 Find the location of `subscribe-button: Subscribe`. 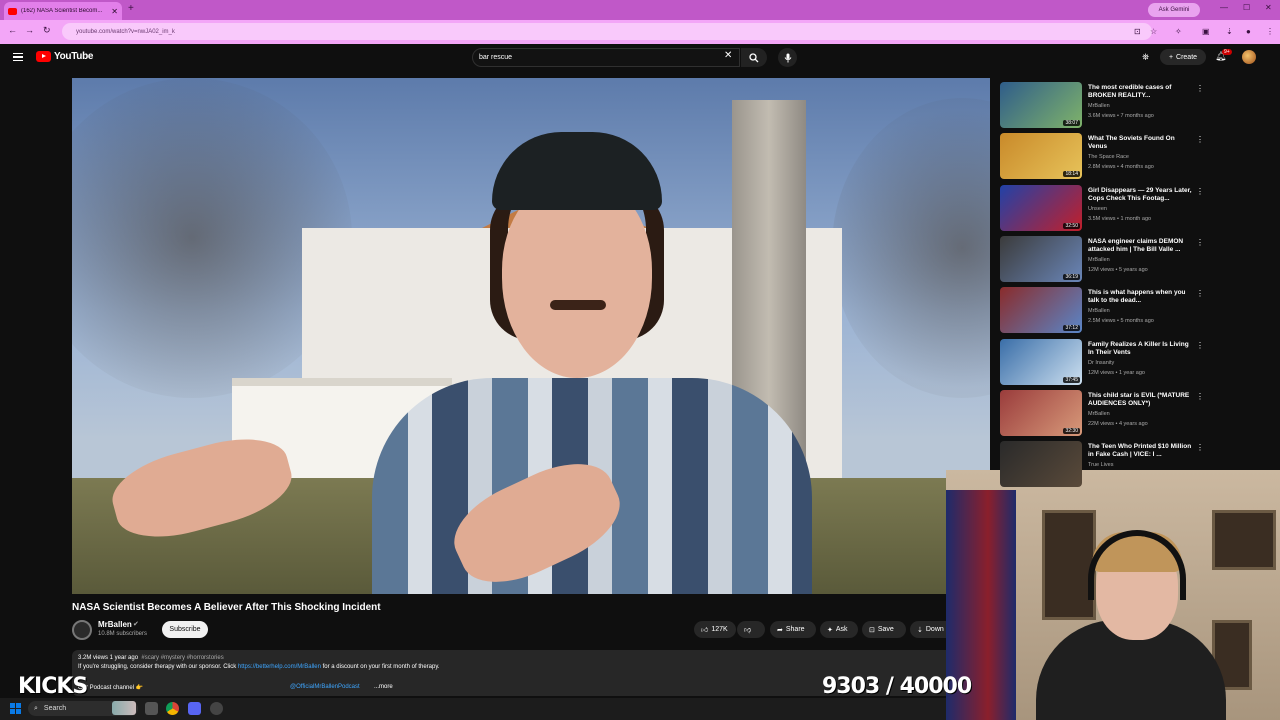

subscribe-button: Subscribe is located at coordinates (185, 629).